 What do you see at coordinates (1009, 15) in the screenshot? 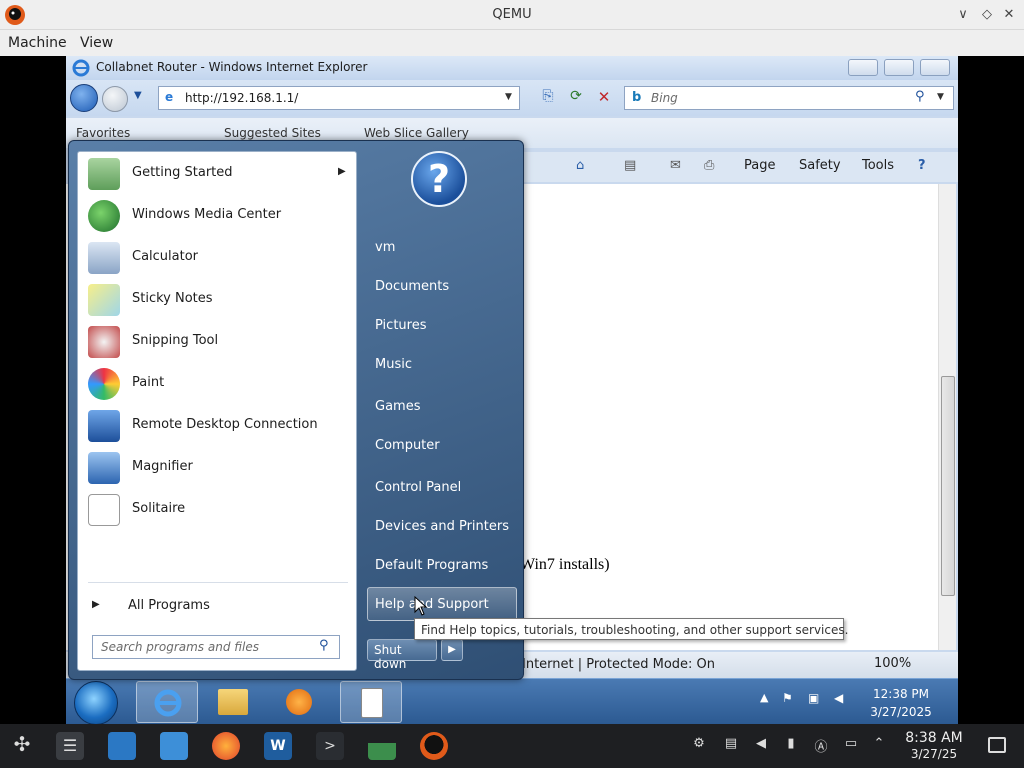
I see `close-button: ✕` at bounding box center [1009, 15].